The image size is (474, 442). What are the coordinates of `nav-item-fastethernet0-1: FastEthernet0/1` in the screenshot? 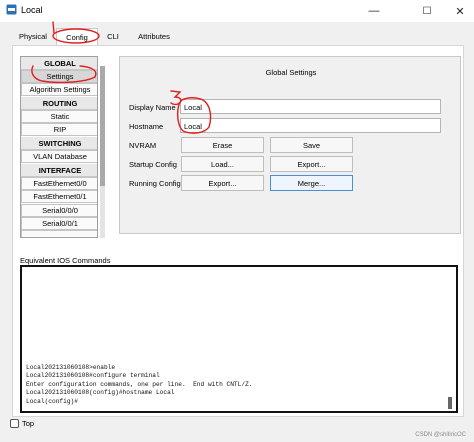 It's located at (59, 196).